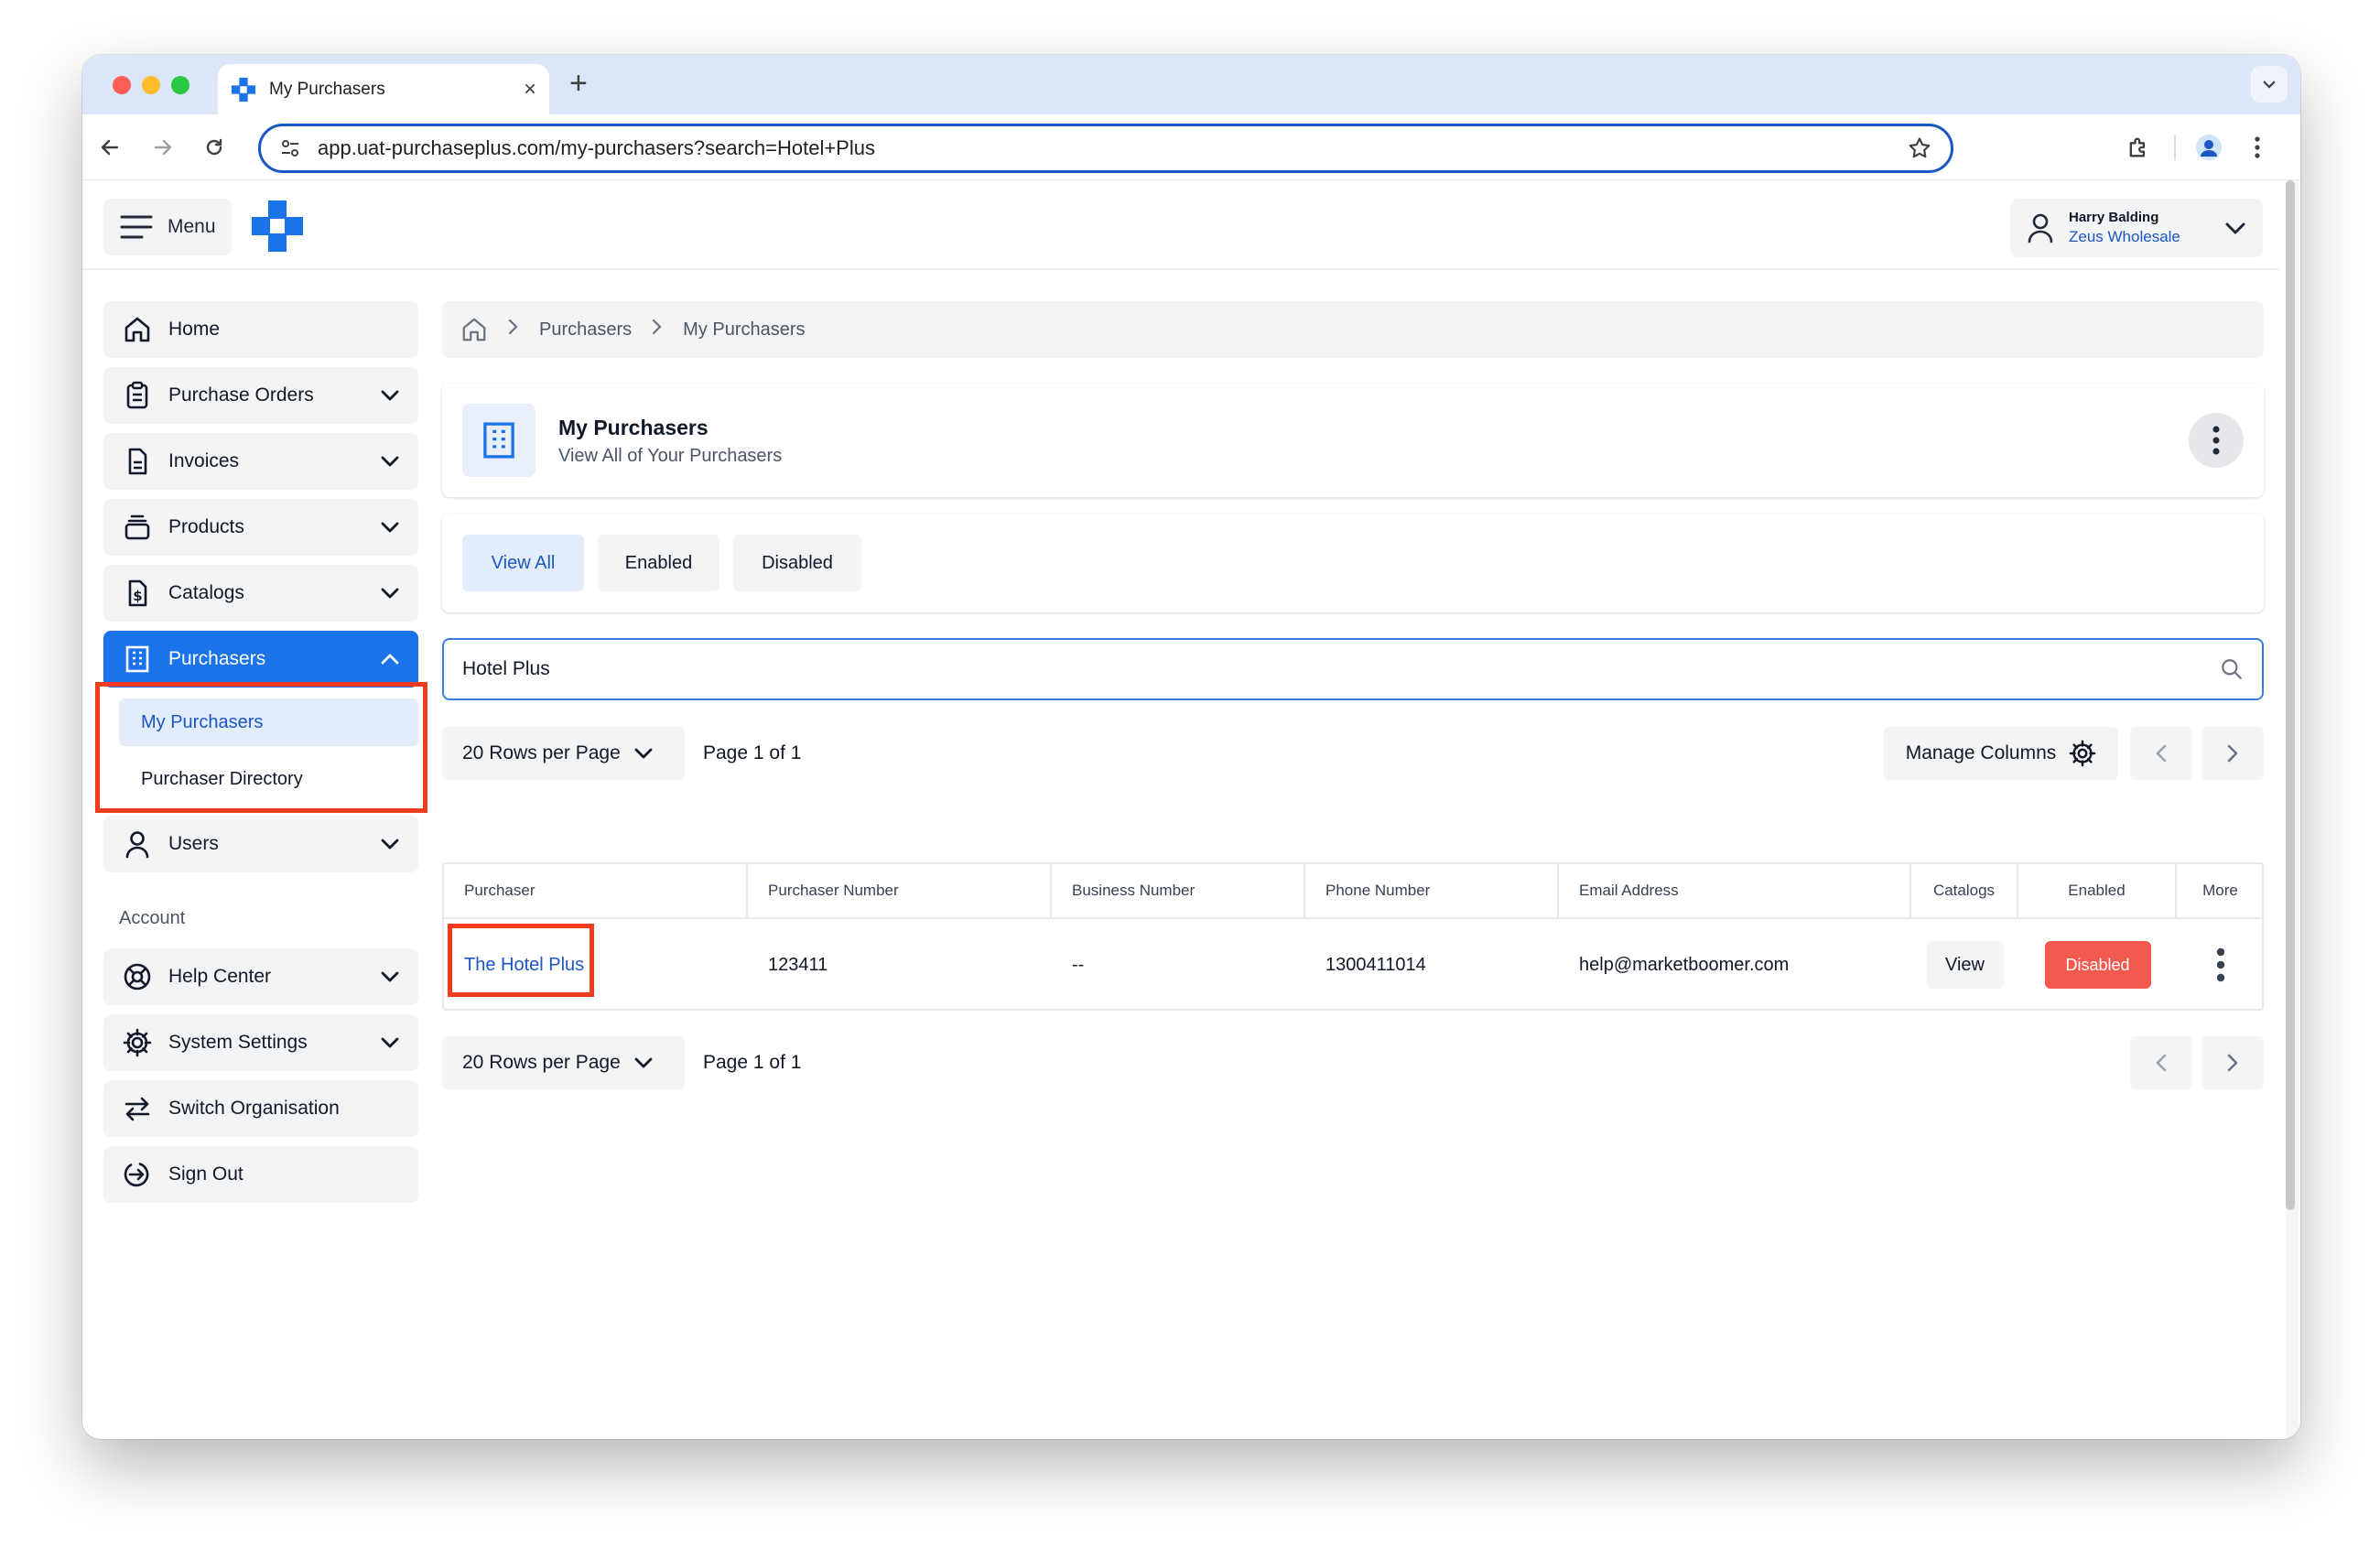 The image size is (2380, 1548). I want to click on view-catalogs-button: View, so click(1965, 965).